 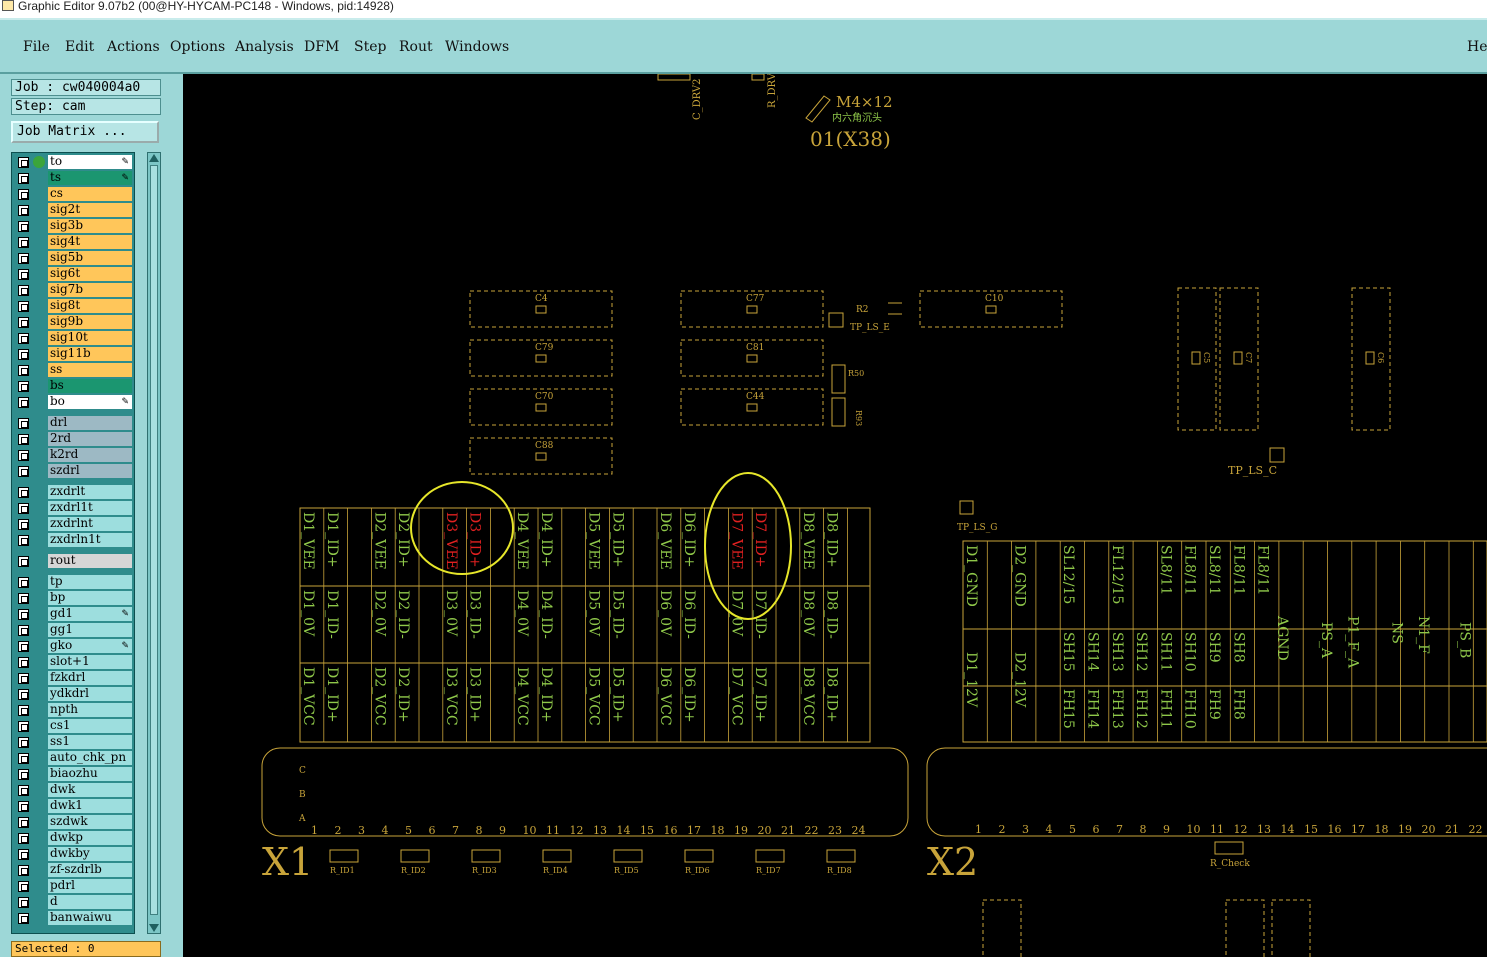 I want to click on layer-name: sig9b, so click(x=90, y=322).